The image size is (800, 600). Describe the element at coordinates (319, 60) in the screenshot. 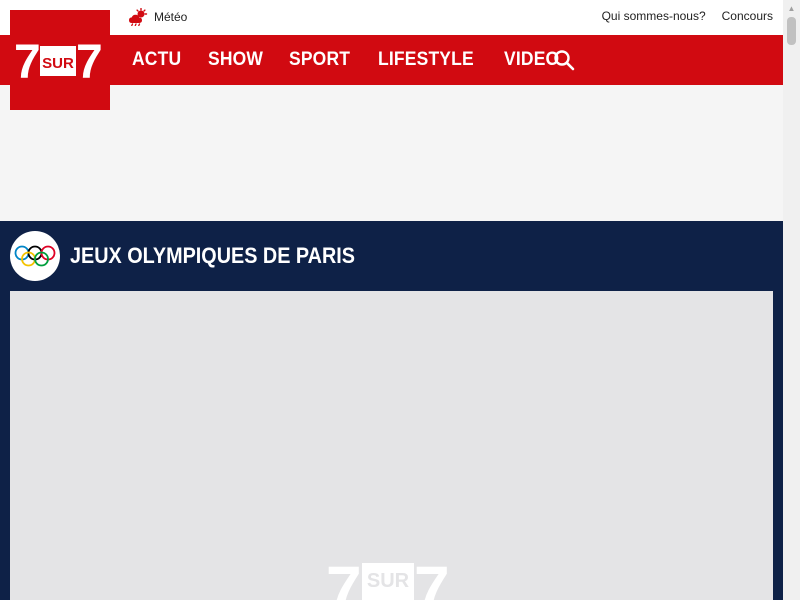

I see `nav-item-sport: SPORT` at that location.